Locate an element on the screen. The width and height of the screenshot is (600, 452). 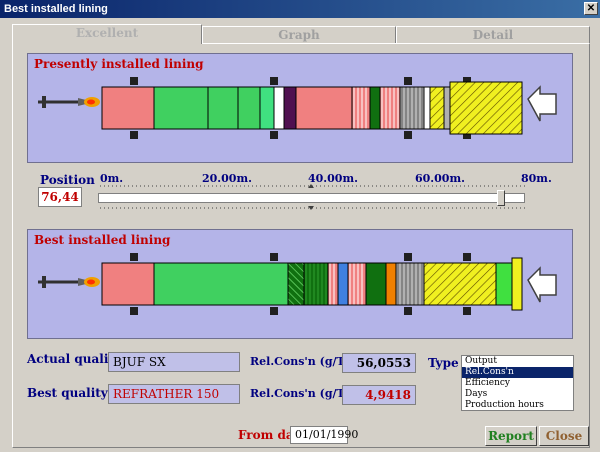
close-icon: ✕ is located at coordinates (591, 8).